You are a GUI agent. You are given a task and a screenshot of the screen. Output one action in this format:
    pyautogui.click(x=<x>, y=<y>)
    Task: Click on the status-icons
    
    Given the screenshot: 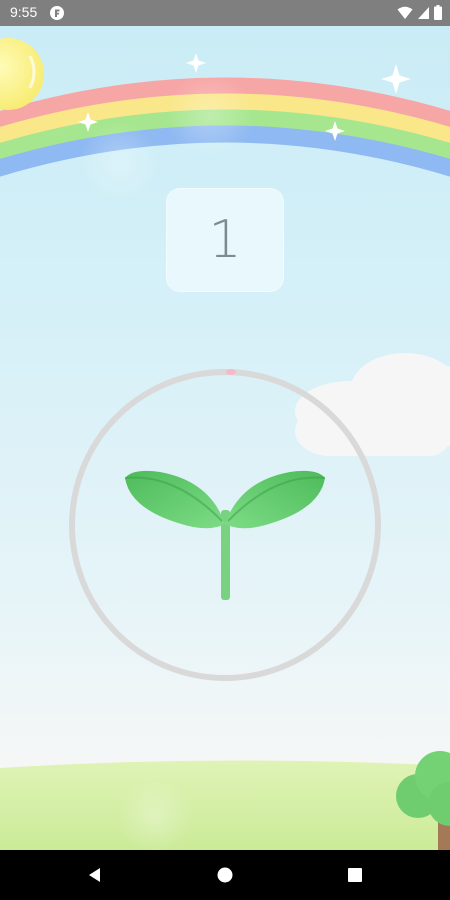 What is the action you would take?
    pyautogui.click(x=419, y=12)
    